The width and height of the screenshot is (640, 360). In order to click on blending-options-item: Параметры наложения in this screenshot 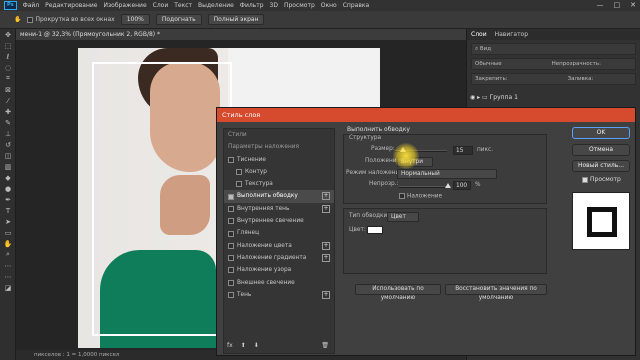, I will do `click(279, 147)`.